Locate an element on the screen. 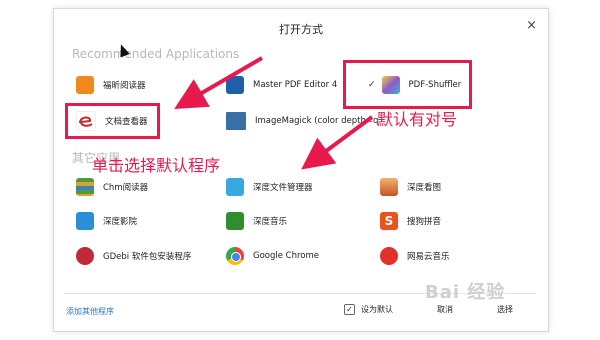 The height and width of the screenshot is (340, 600). app-item-foxit: 福昕阅读器 is located at coordinates (111, 85).